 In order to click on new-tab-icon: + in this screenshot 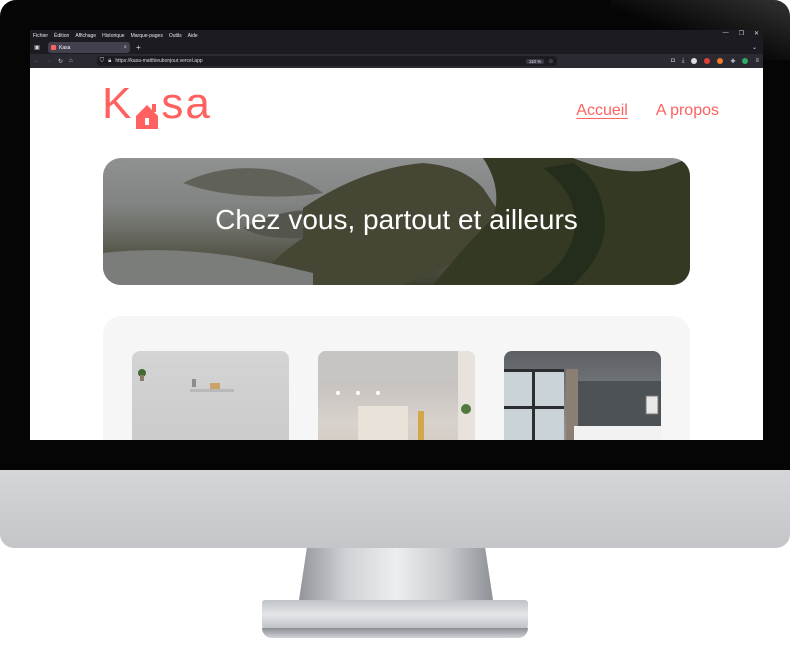, I will do `click(138, 47)`.